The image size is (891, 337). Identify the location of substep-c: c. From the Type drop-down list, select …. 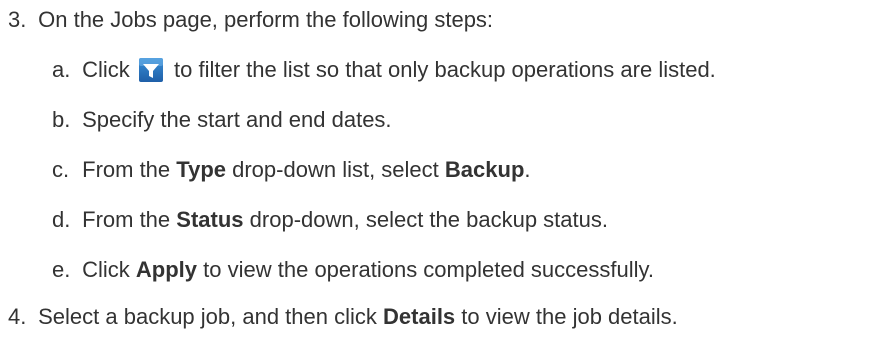
(291, 170).